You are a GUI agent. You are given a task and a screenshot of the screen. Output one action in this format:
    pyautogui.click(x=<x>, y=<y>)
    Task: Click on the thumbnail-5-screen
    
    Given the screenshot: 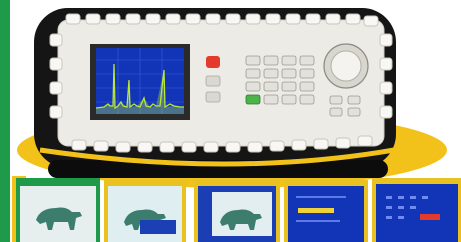 What is the action you would take?
    pyautogui.click(x=417, y=213)
    